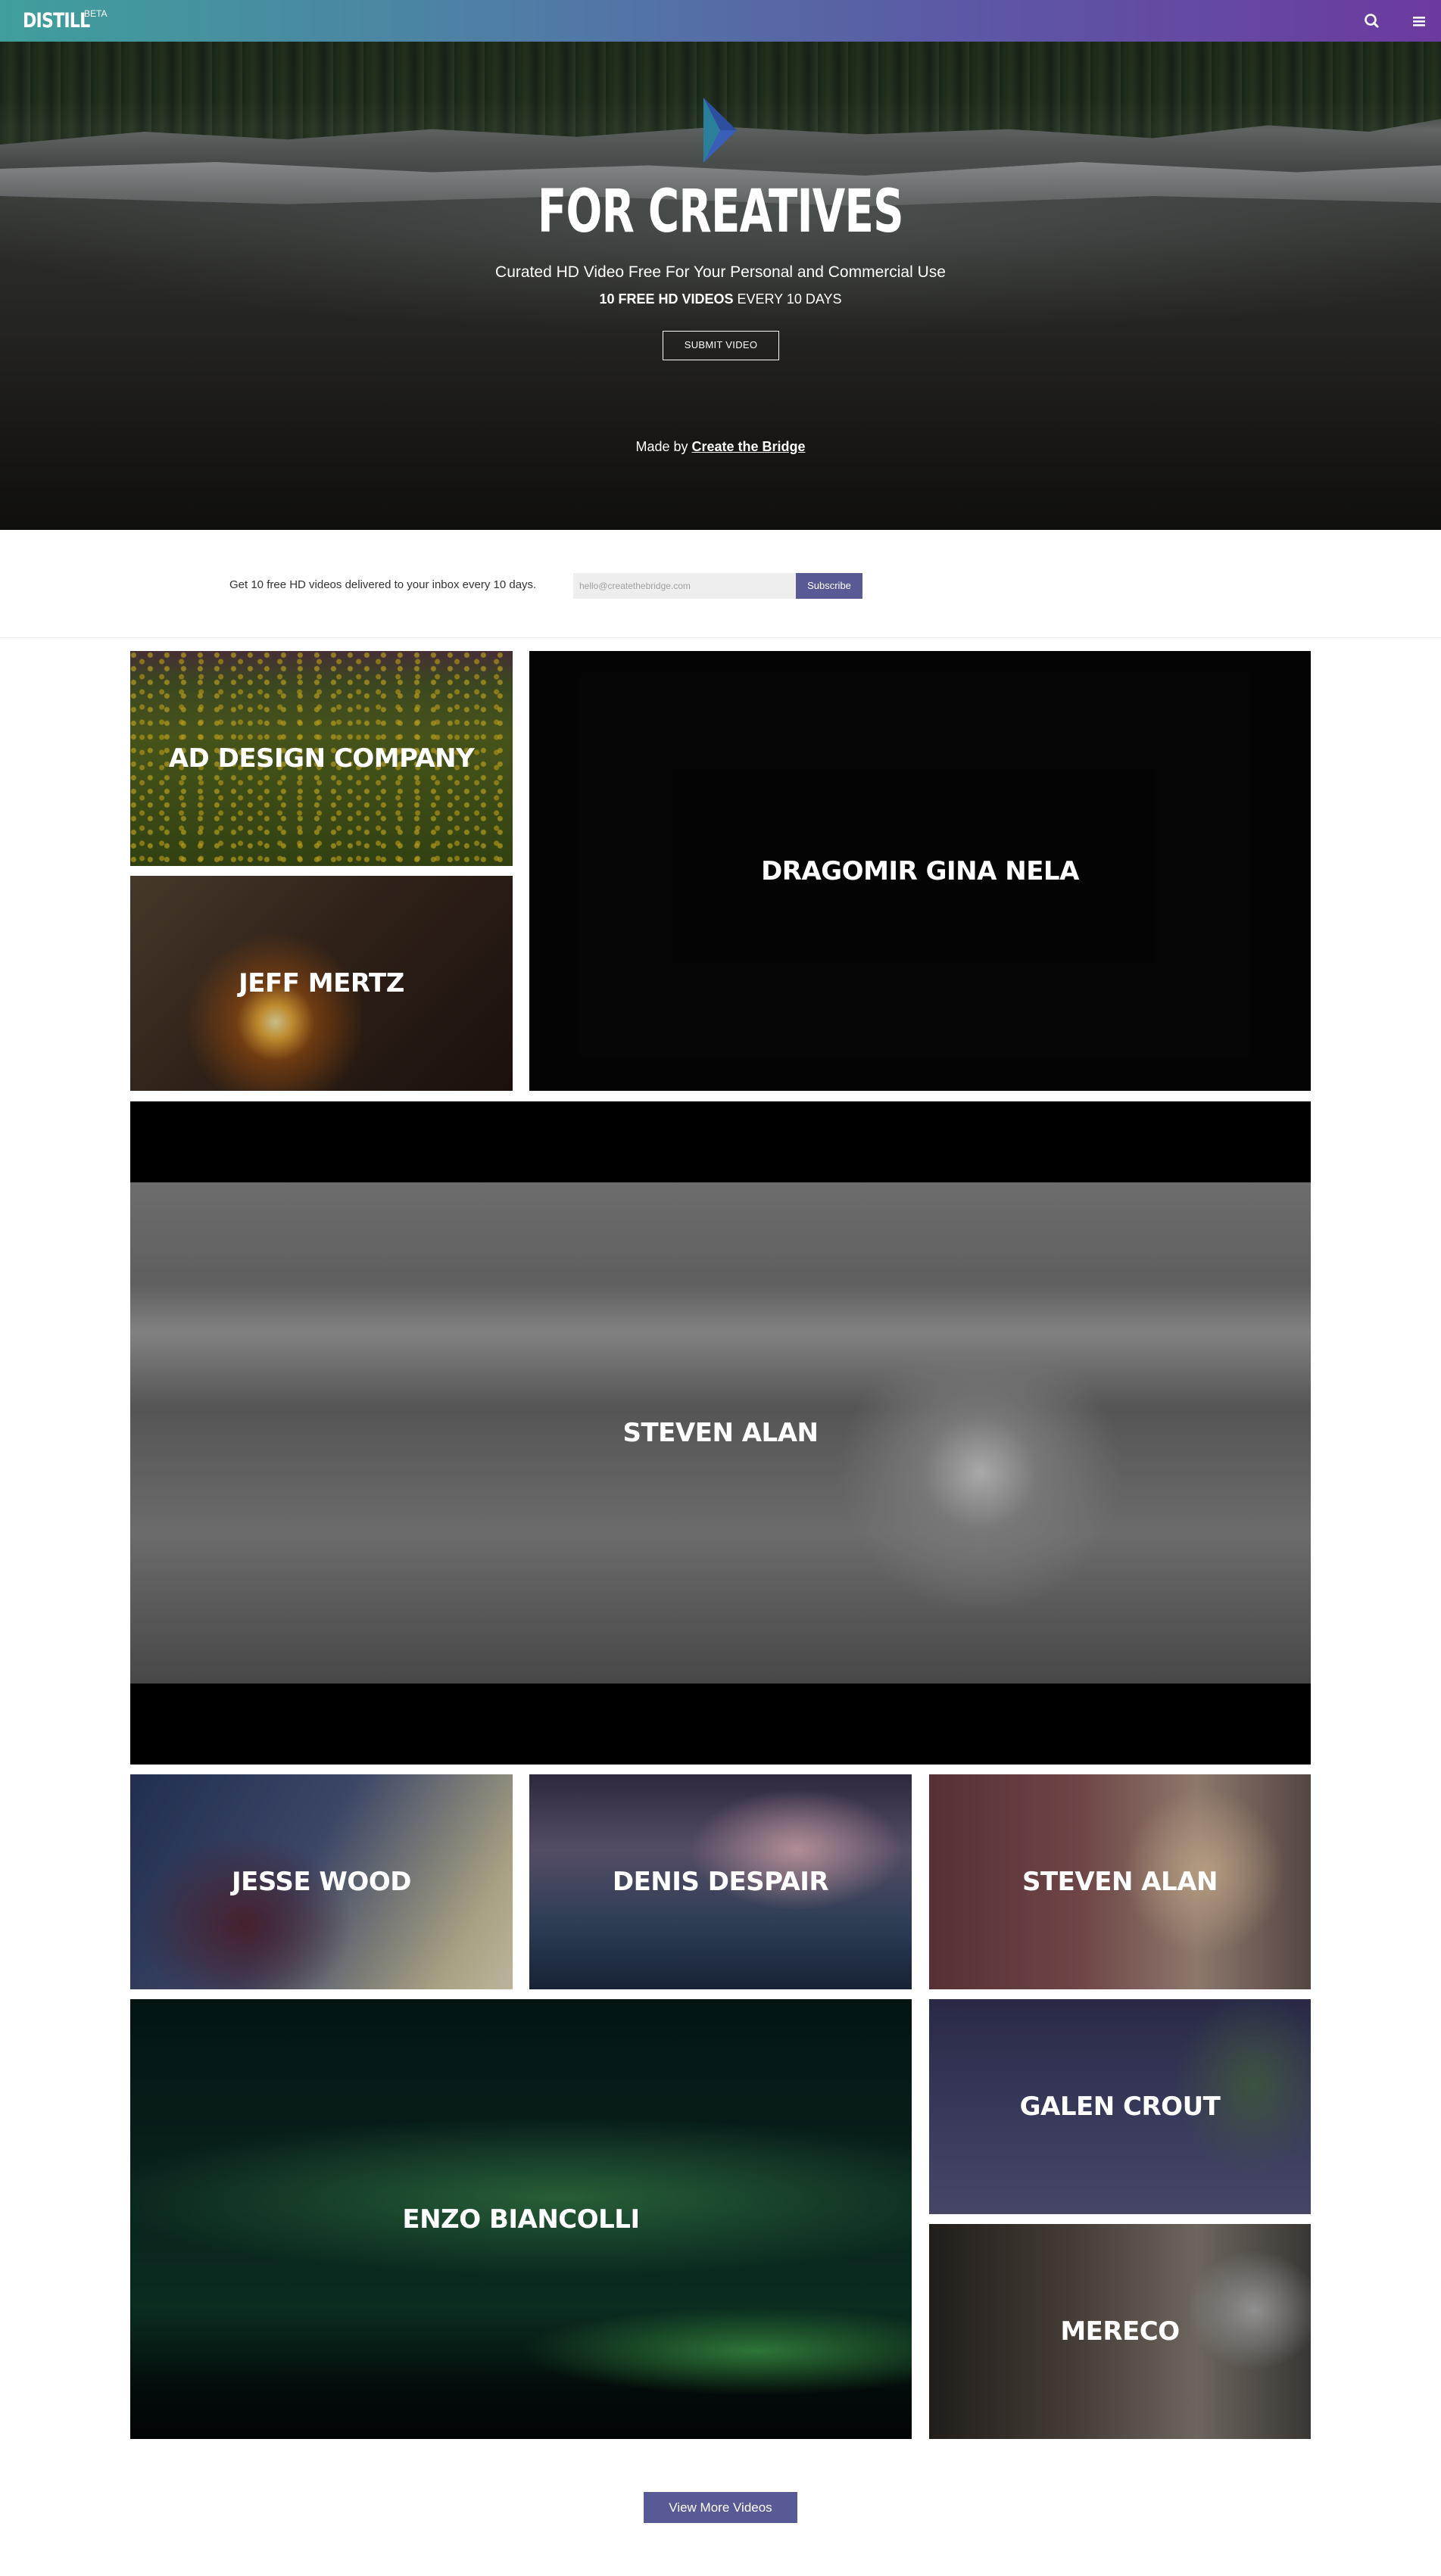 The image size is (1441, 2576). Describe the element at coordinates (1419, 21) in the screenshot. I see `menu-icon` at that location.